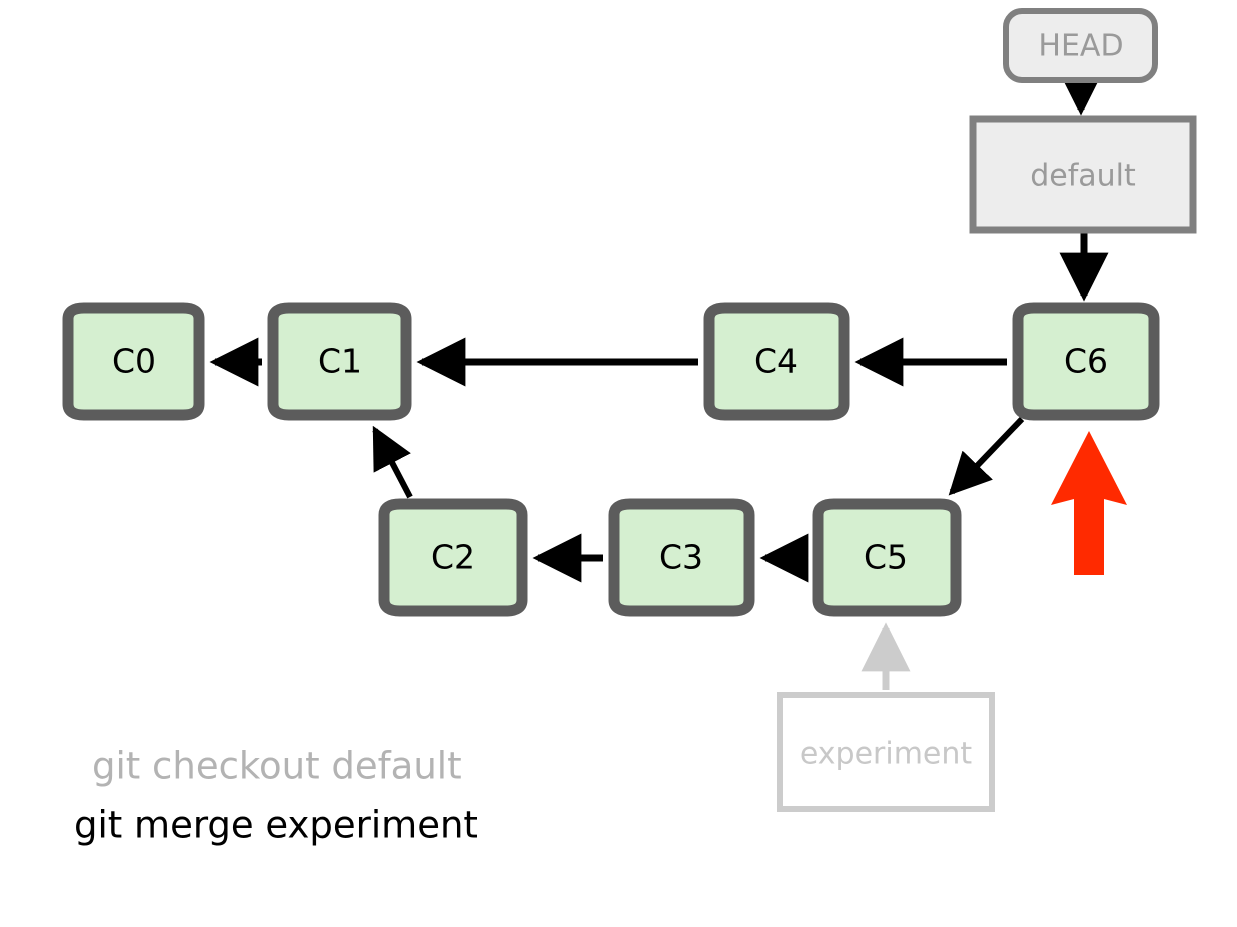  I want to click on commit-label-c6: C6, so click(1086, 361).